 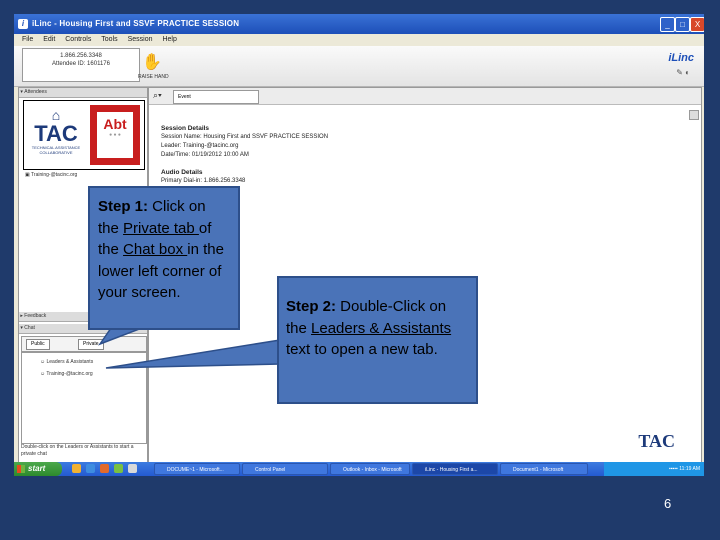 What do you see at coordinates (311, 306) in the screenshot?
I see `step2-label: Step 2:` at bounding box center [311, 306].